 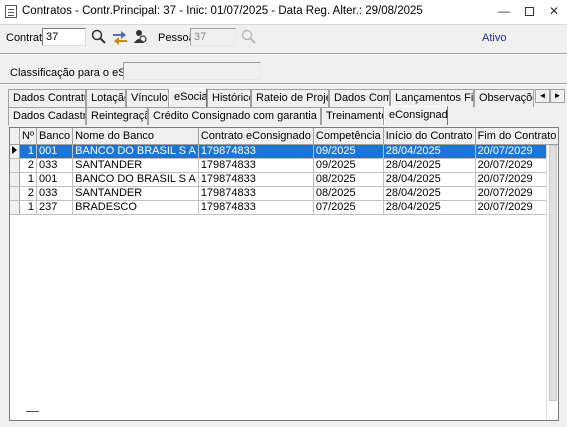 What do you see at coordinates (135, 207) in the screenshot?
I see `cell-nome-banco: BRADESCO` at bounding box center [135, 207].